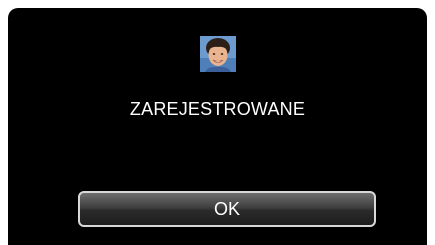  I want to click on registration-status-text: ZAREJESTROWANE, so click(217, 109).